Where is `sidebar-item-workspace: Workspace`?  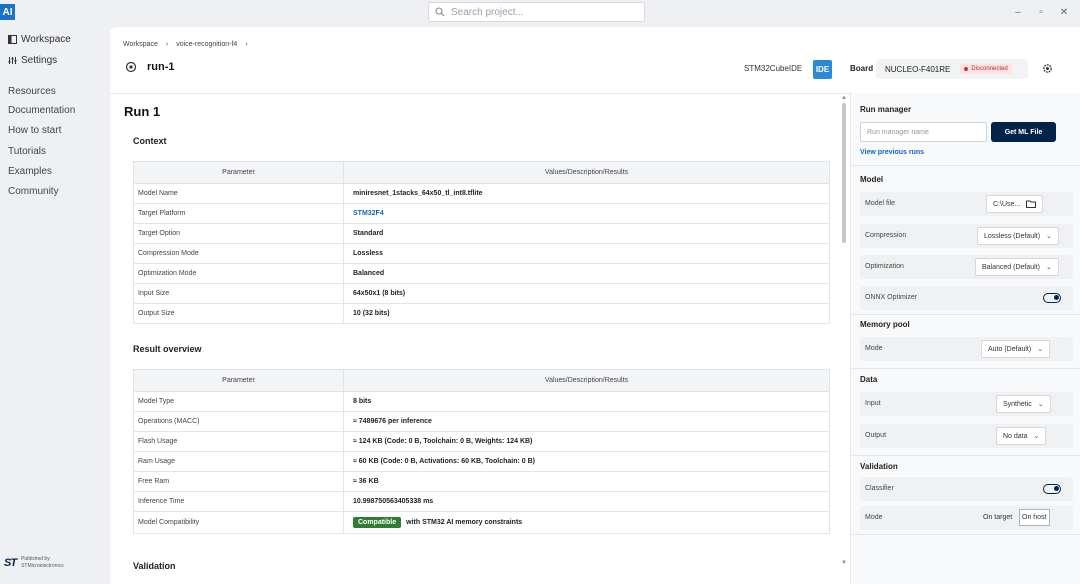
sidebar-item-workspace: Workspace is located at coordinates (39, 39).